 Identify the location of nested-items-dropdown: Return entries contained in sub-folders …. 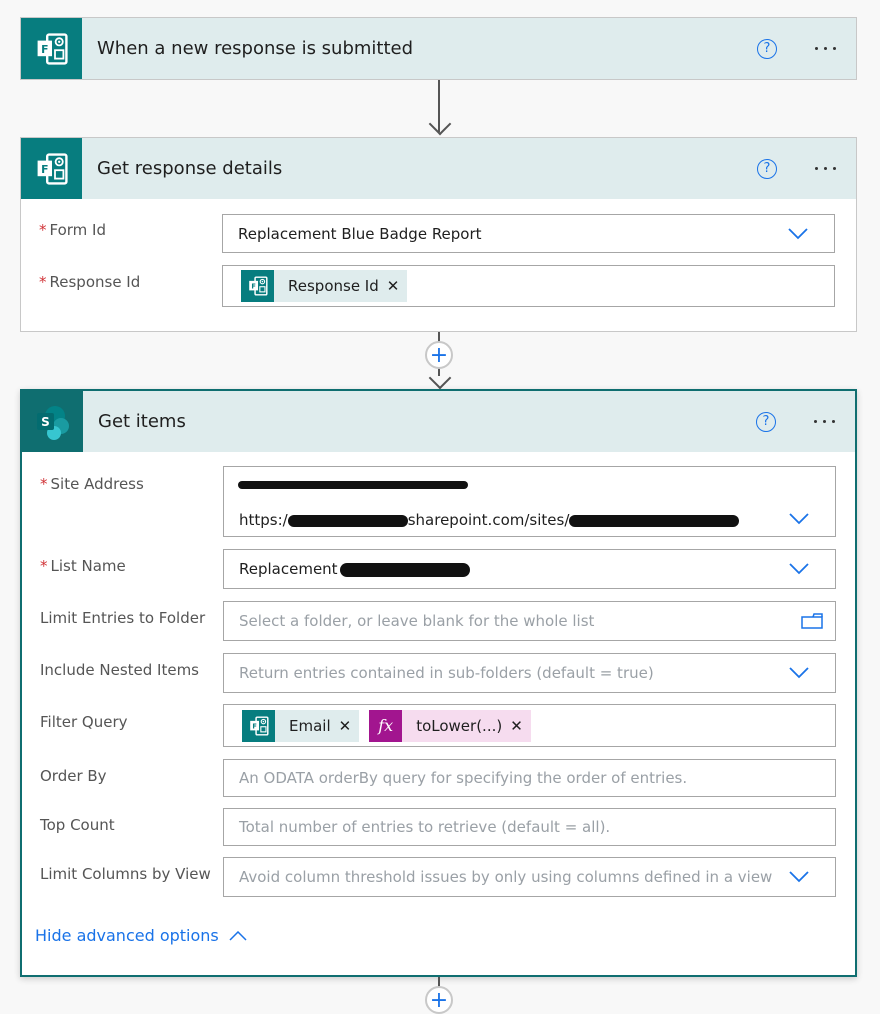
(529, 673).